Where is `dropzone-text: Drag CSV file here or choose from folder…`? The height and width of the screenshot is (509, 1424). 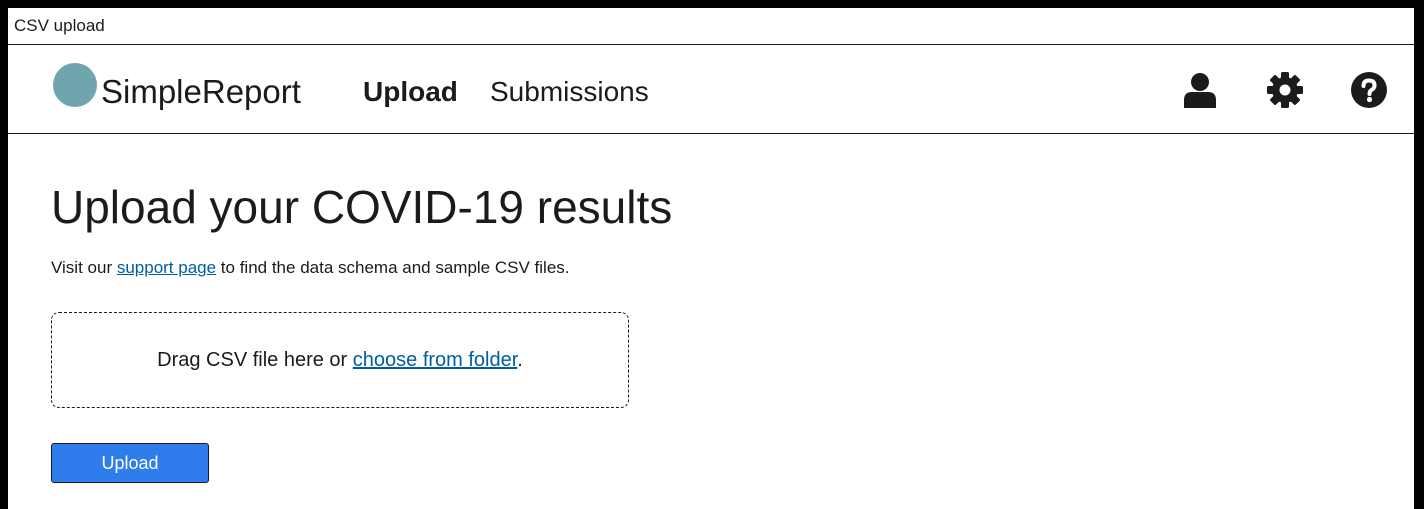 dropzone-text: Drag CSV file here or choose from folder… is located at coordinates (340, 360).